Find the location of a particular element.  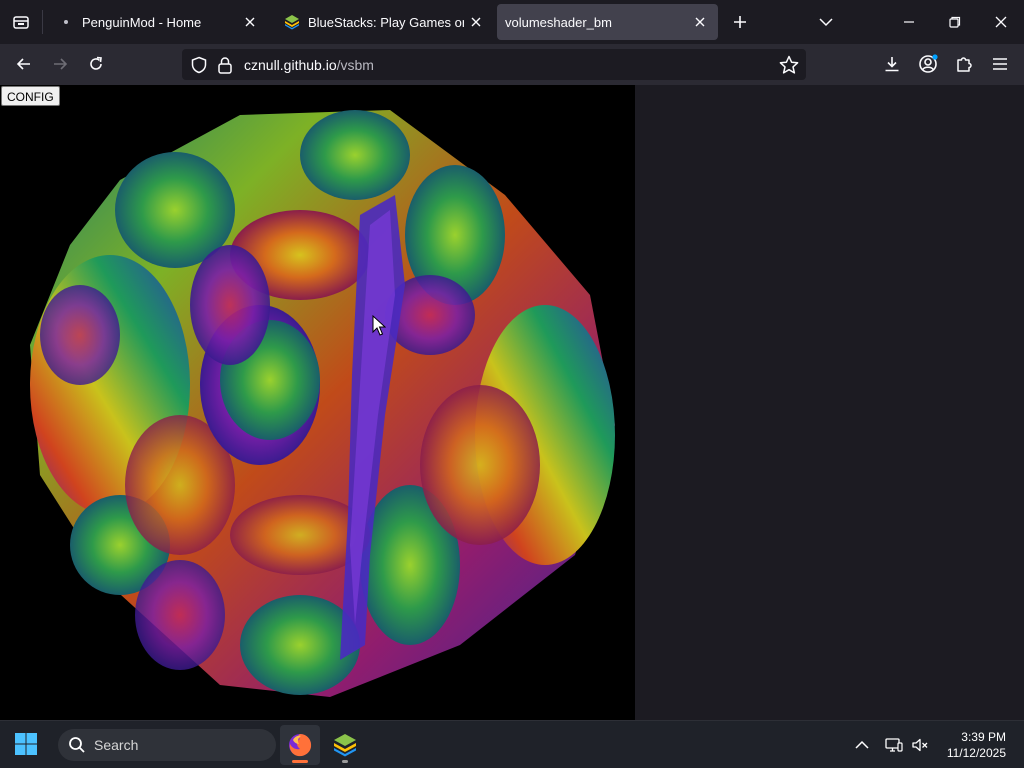

minimize-icon is located at coordinates (909, 22).